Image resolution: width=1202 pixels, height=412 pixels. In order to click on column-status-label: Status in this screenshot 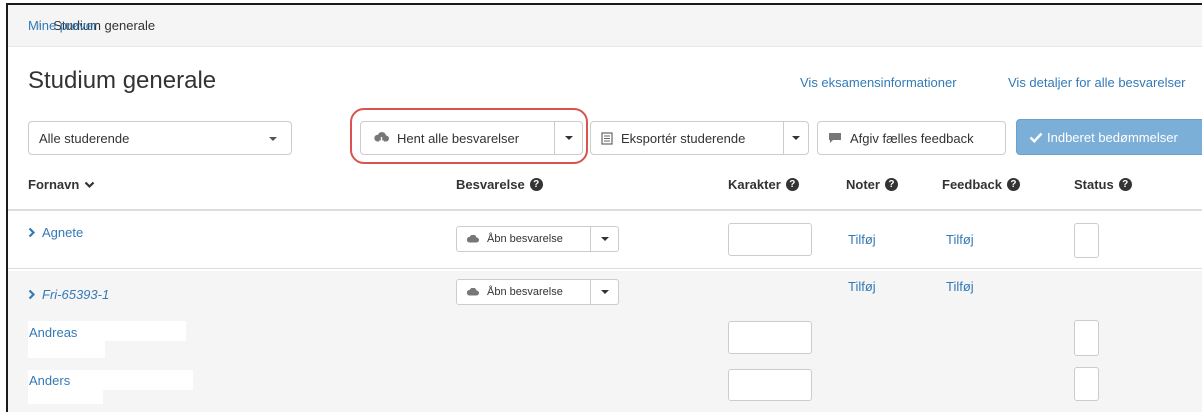, I will do `click(1094, 184)`.